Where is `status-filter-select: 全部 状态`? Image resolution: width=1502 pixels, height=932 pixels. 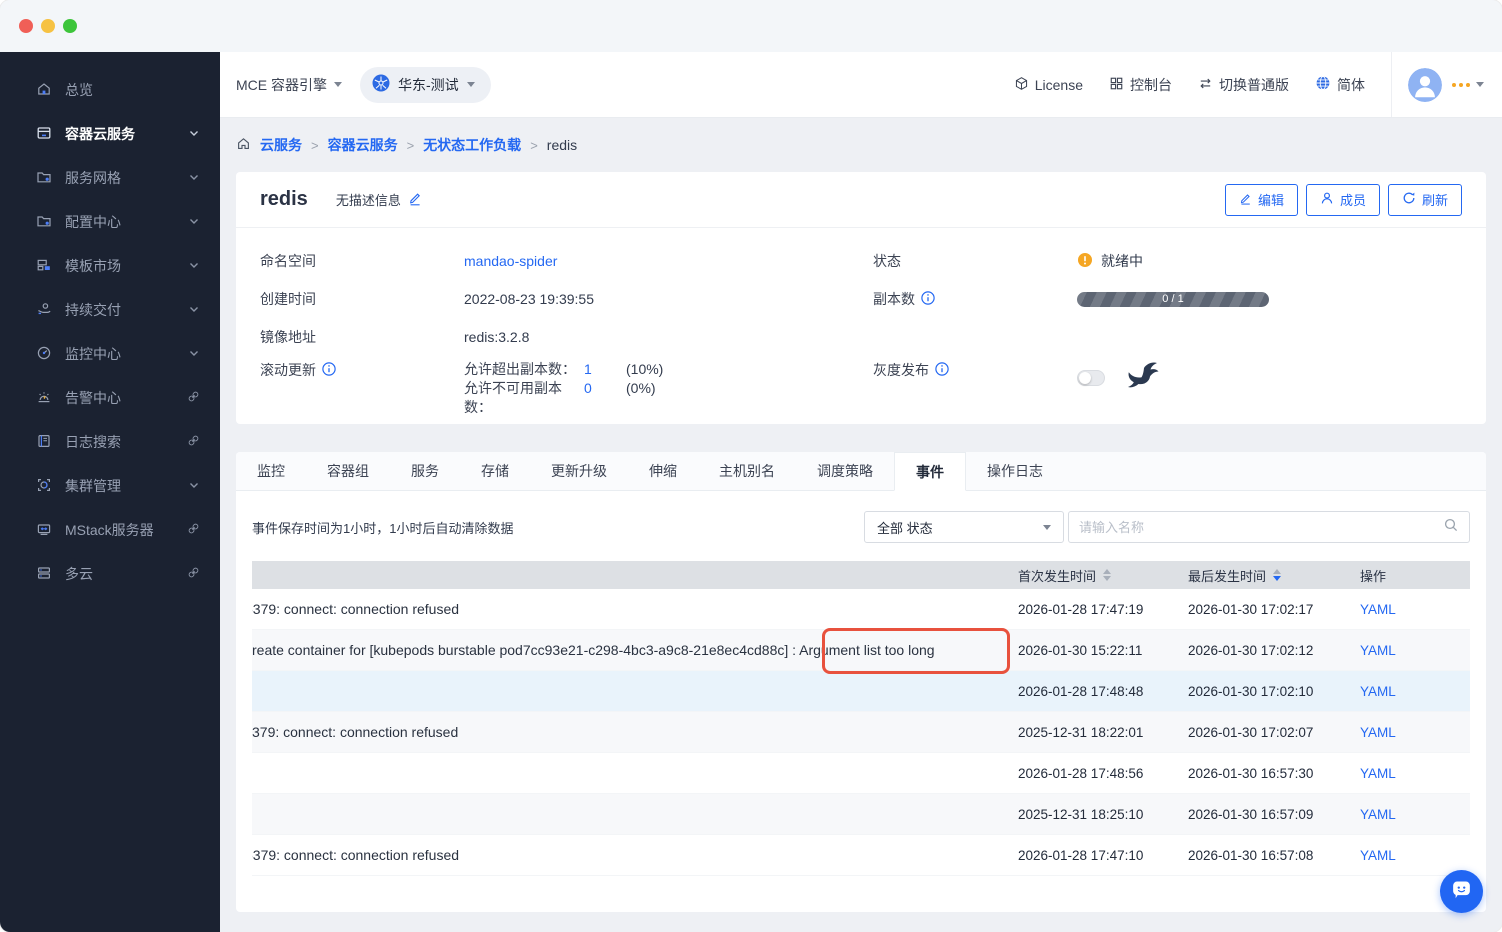
status-filter-select: 全部 状态 is located at coordinates (964, 527).